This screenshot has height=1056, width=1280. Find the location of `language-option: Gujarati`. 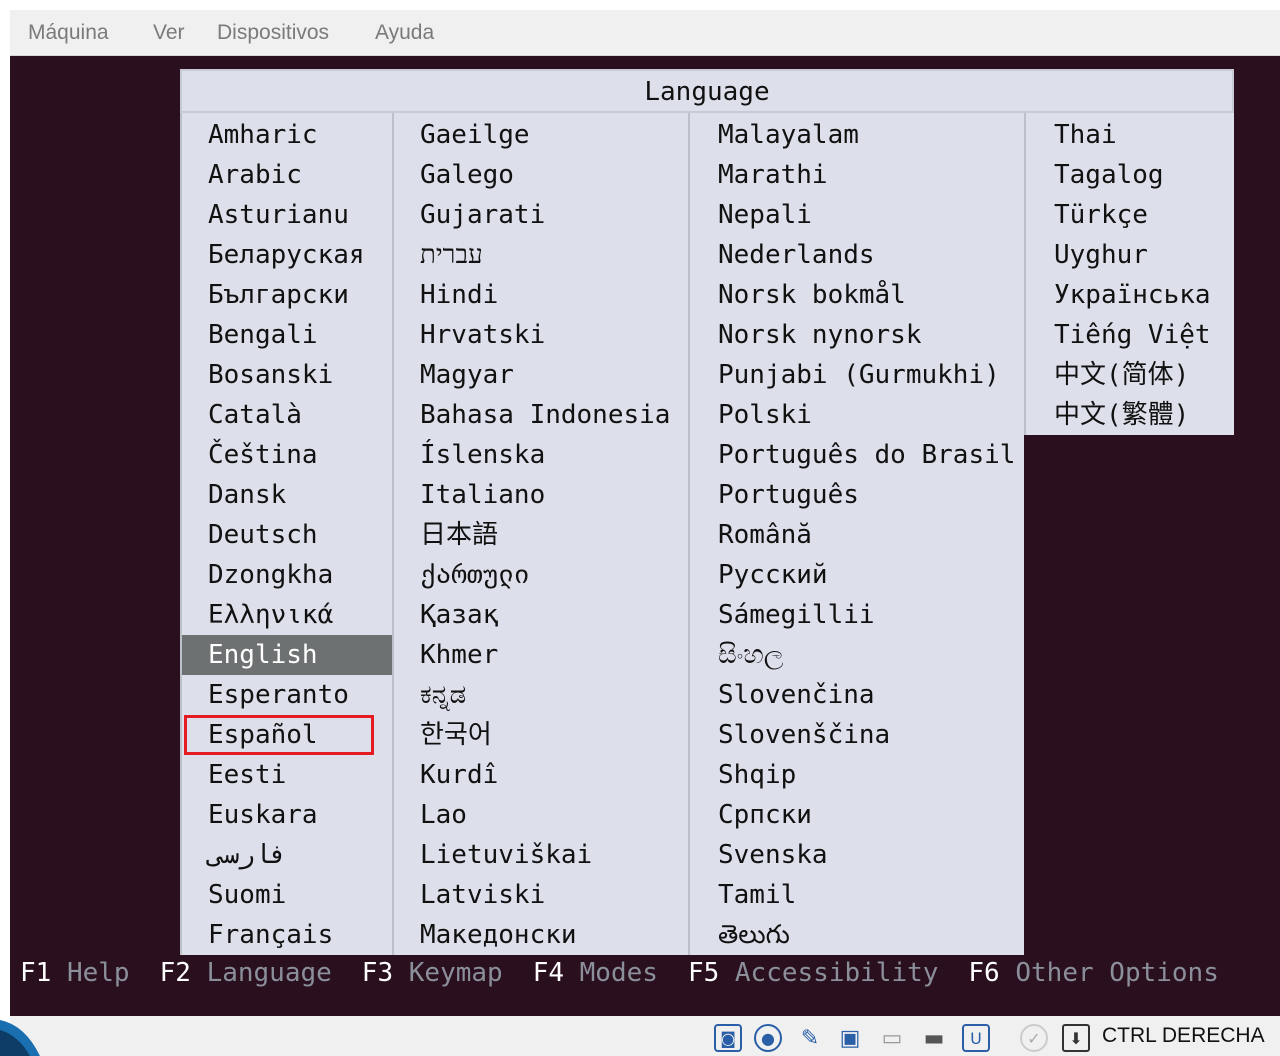

language-option: Gujarati is located at coordinates (469, 215).